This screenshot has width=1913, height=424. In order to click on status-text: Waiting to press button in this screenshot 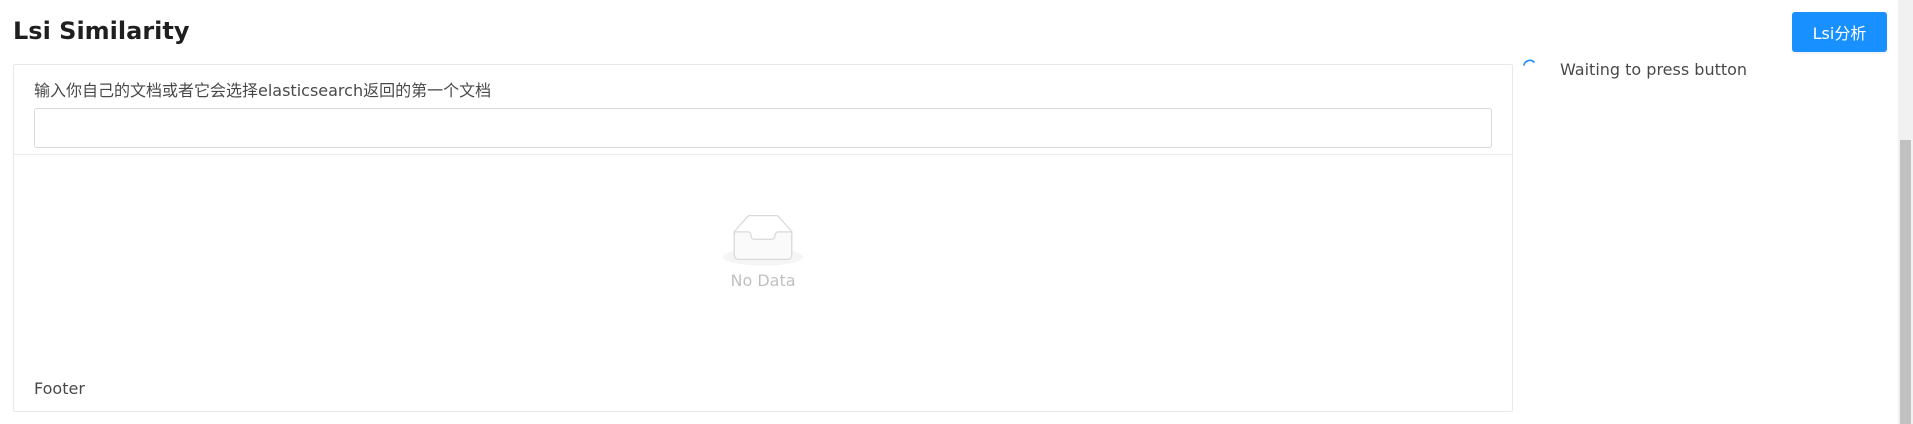, I will do `click(1654, 69)`.